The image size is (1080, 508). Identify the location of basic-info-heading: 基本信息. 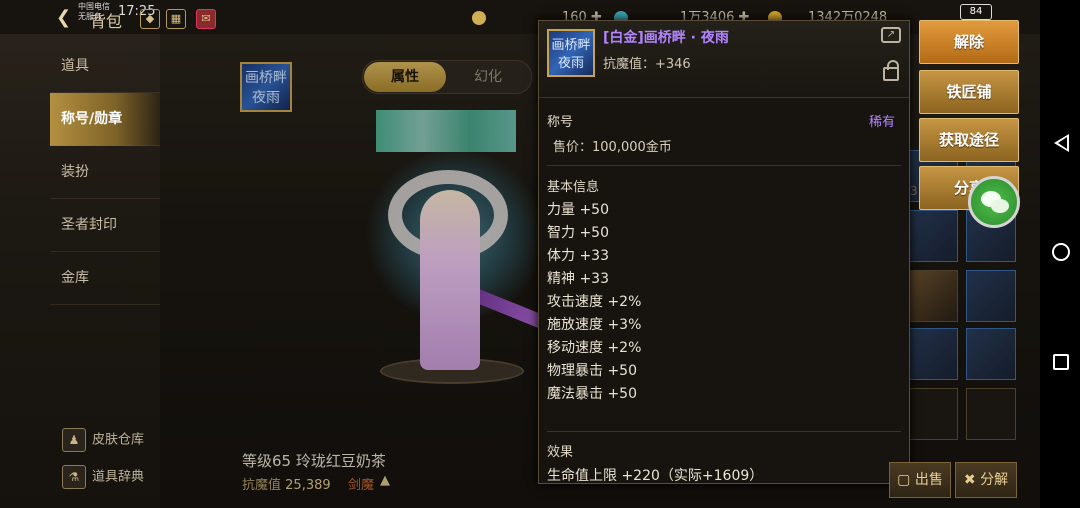
(573, 187).